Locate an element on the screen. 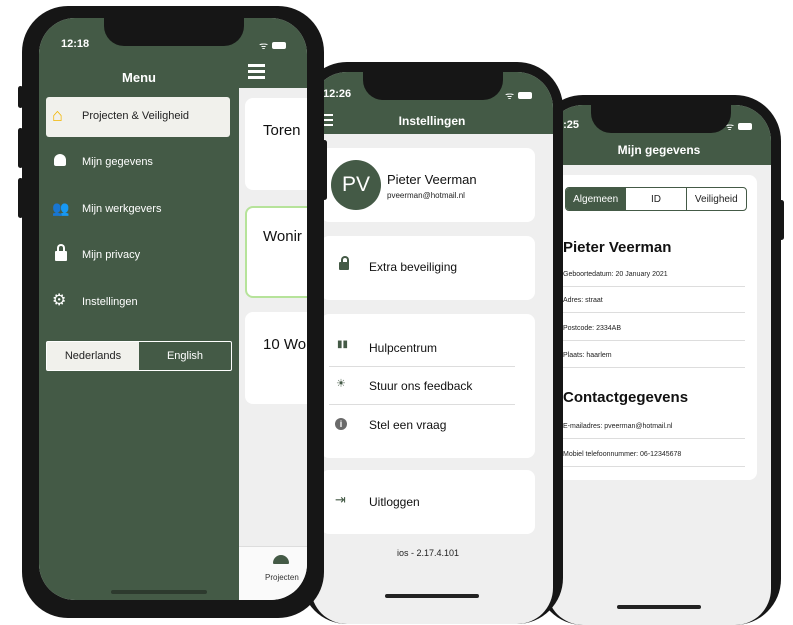  tab-bar: Projecten is located at coordinates (273, 573).